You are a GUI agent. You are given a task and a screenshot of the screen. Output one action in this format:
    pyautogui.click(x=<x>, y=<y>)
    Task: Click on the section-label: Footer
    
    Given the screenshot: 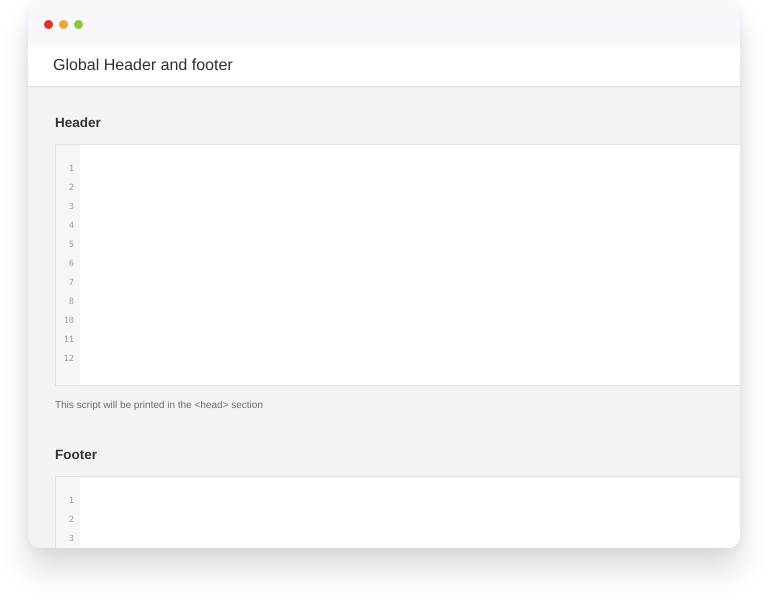 What is the action you would take?
    pyautogui.click(x=76, y=454)
    